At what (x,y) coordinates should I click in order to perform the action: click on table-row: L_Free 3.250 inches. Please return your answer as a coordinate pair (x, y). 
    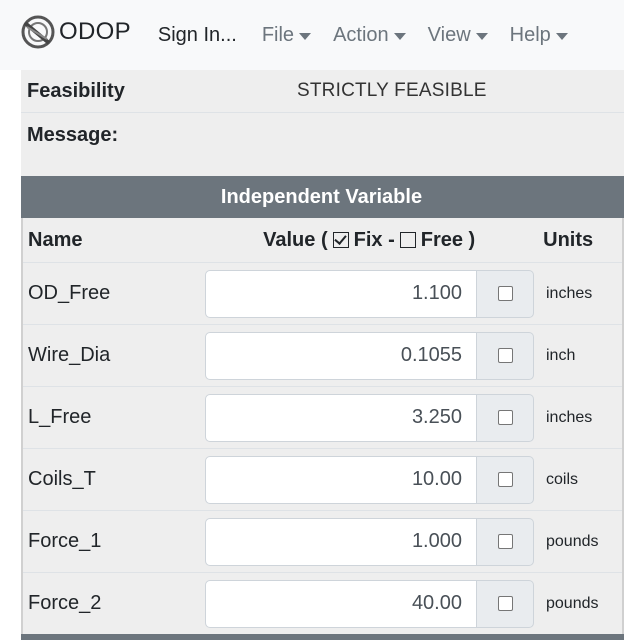
    Looking at the image, I should click on (322, 418).